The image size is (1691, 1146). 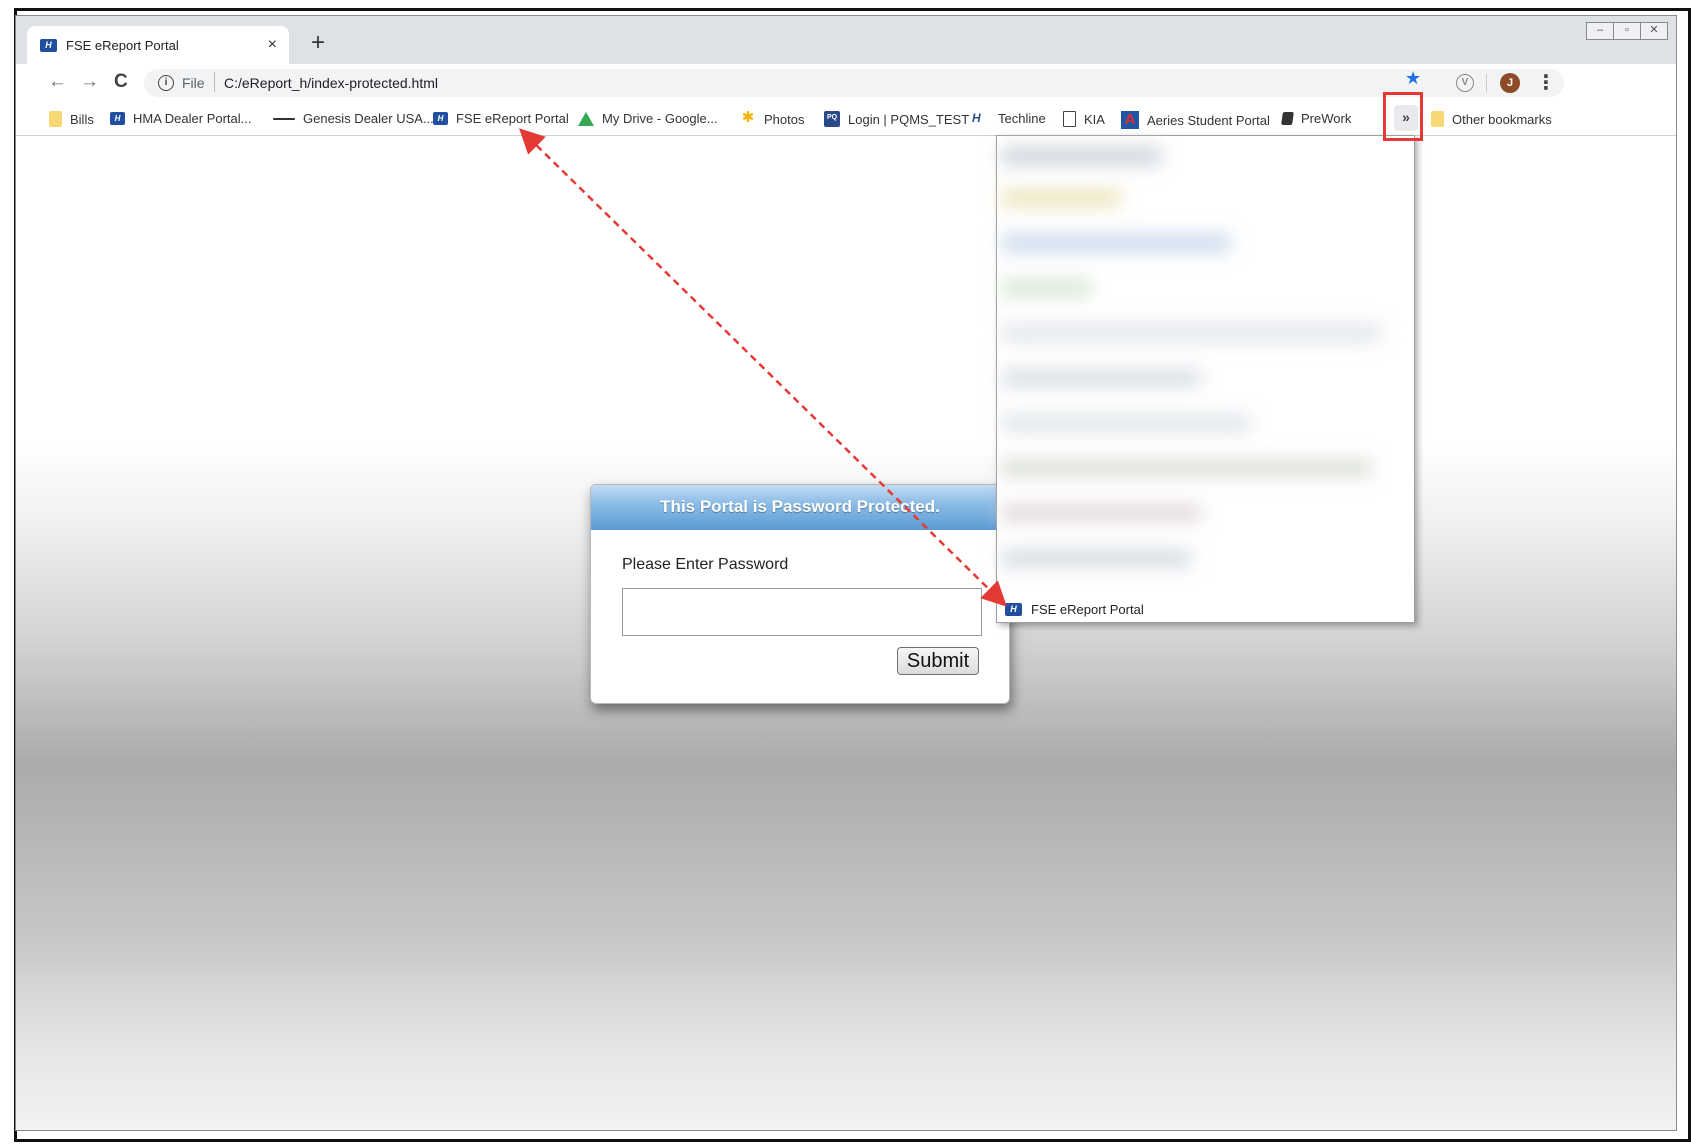 What do you see at coordinates (1208, 120) in the screenshot?
I see `bookmark-label: Aeries Student Portal` at bounding box center [1208, 120].